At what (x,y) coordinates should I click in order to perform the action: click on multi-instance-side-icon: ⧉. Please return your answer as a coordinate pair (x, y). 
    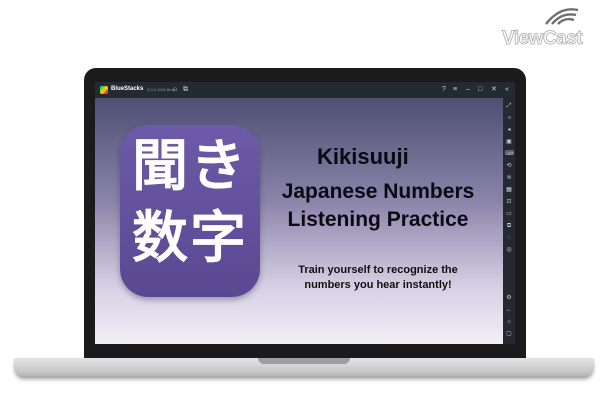
    Looking at the image, I should click on (509, 226).